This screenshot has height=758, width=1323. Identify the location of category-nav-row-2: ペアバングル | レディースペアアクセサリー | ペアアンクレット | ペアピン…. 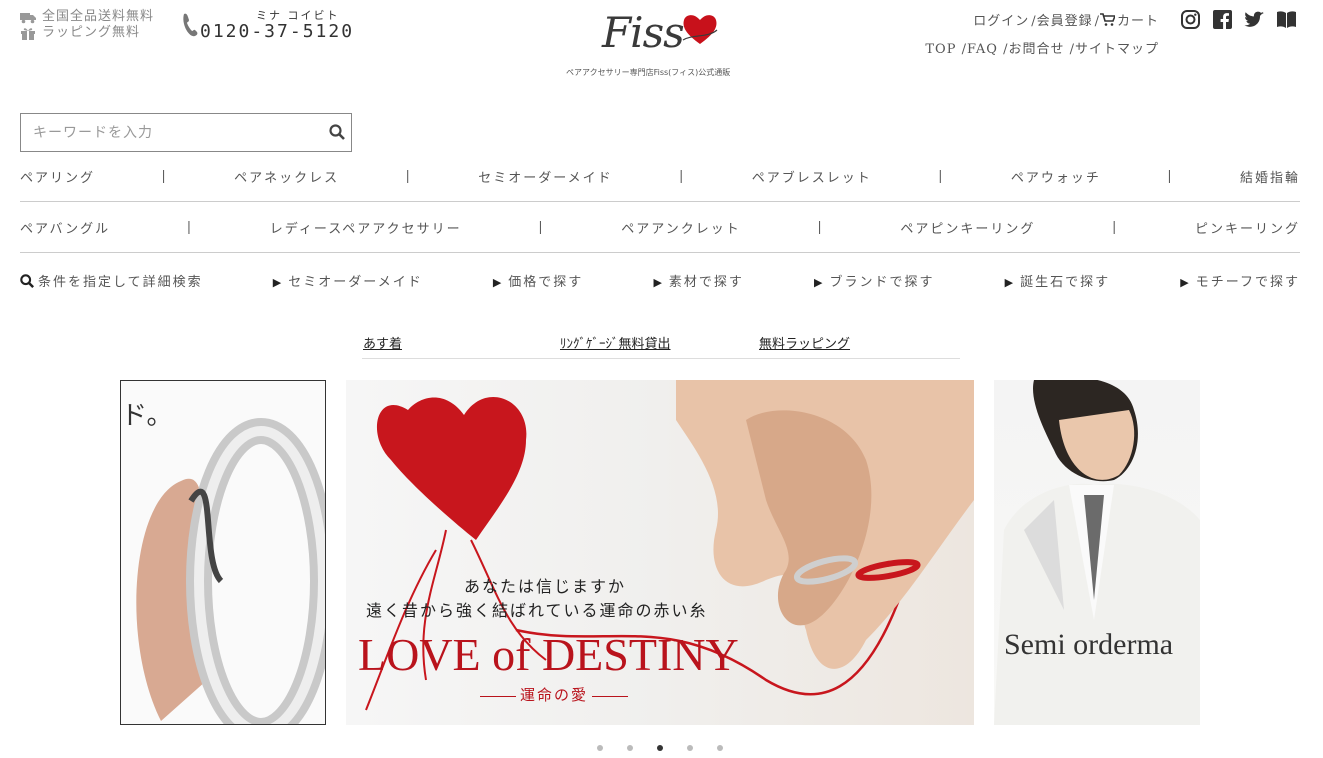
(660, 228).